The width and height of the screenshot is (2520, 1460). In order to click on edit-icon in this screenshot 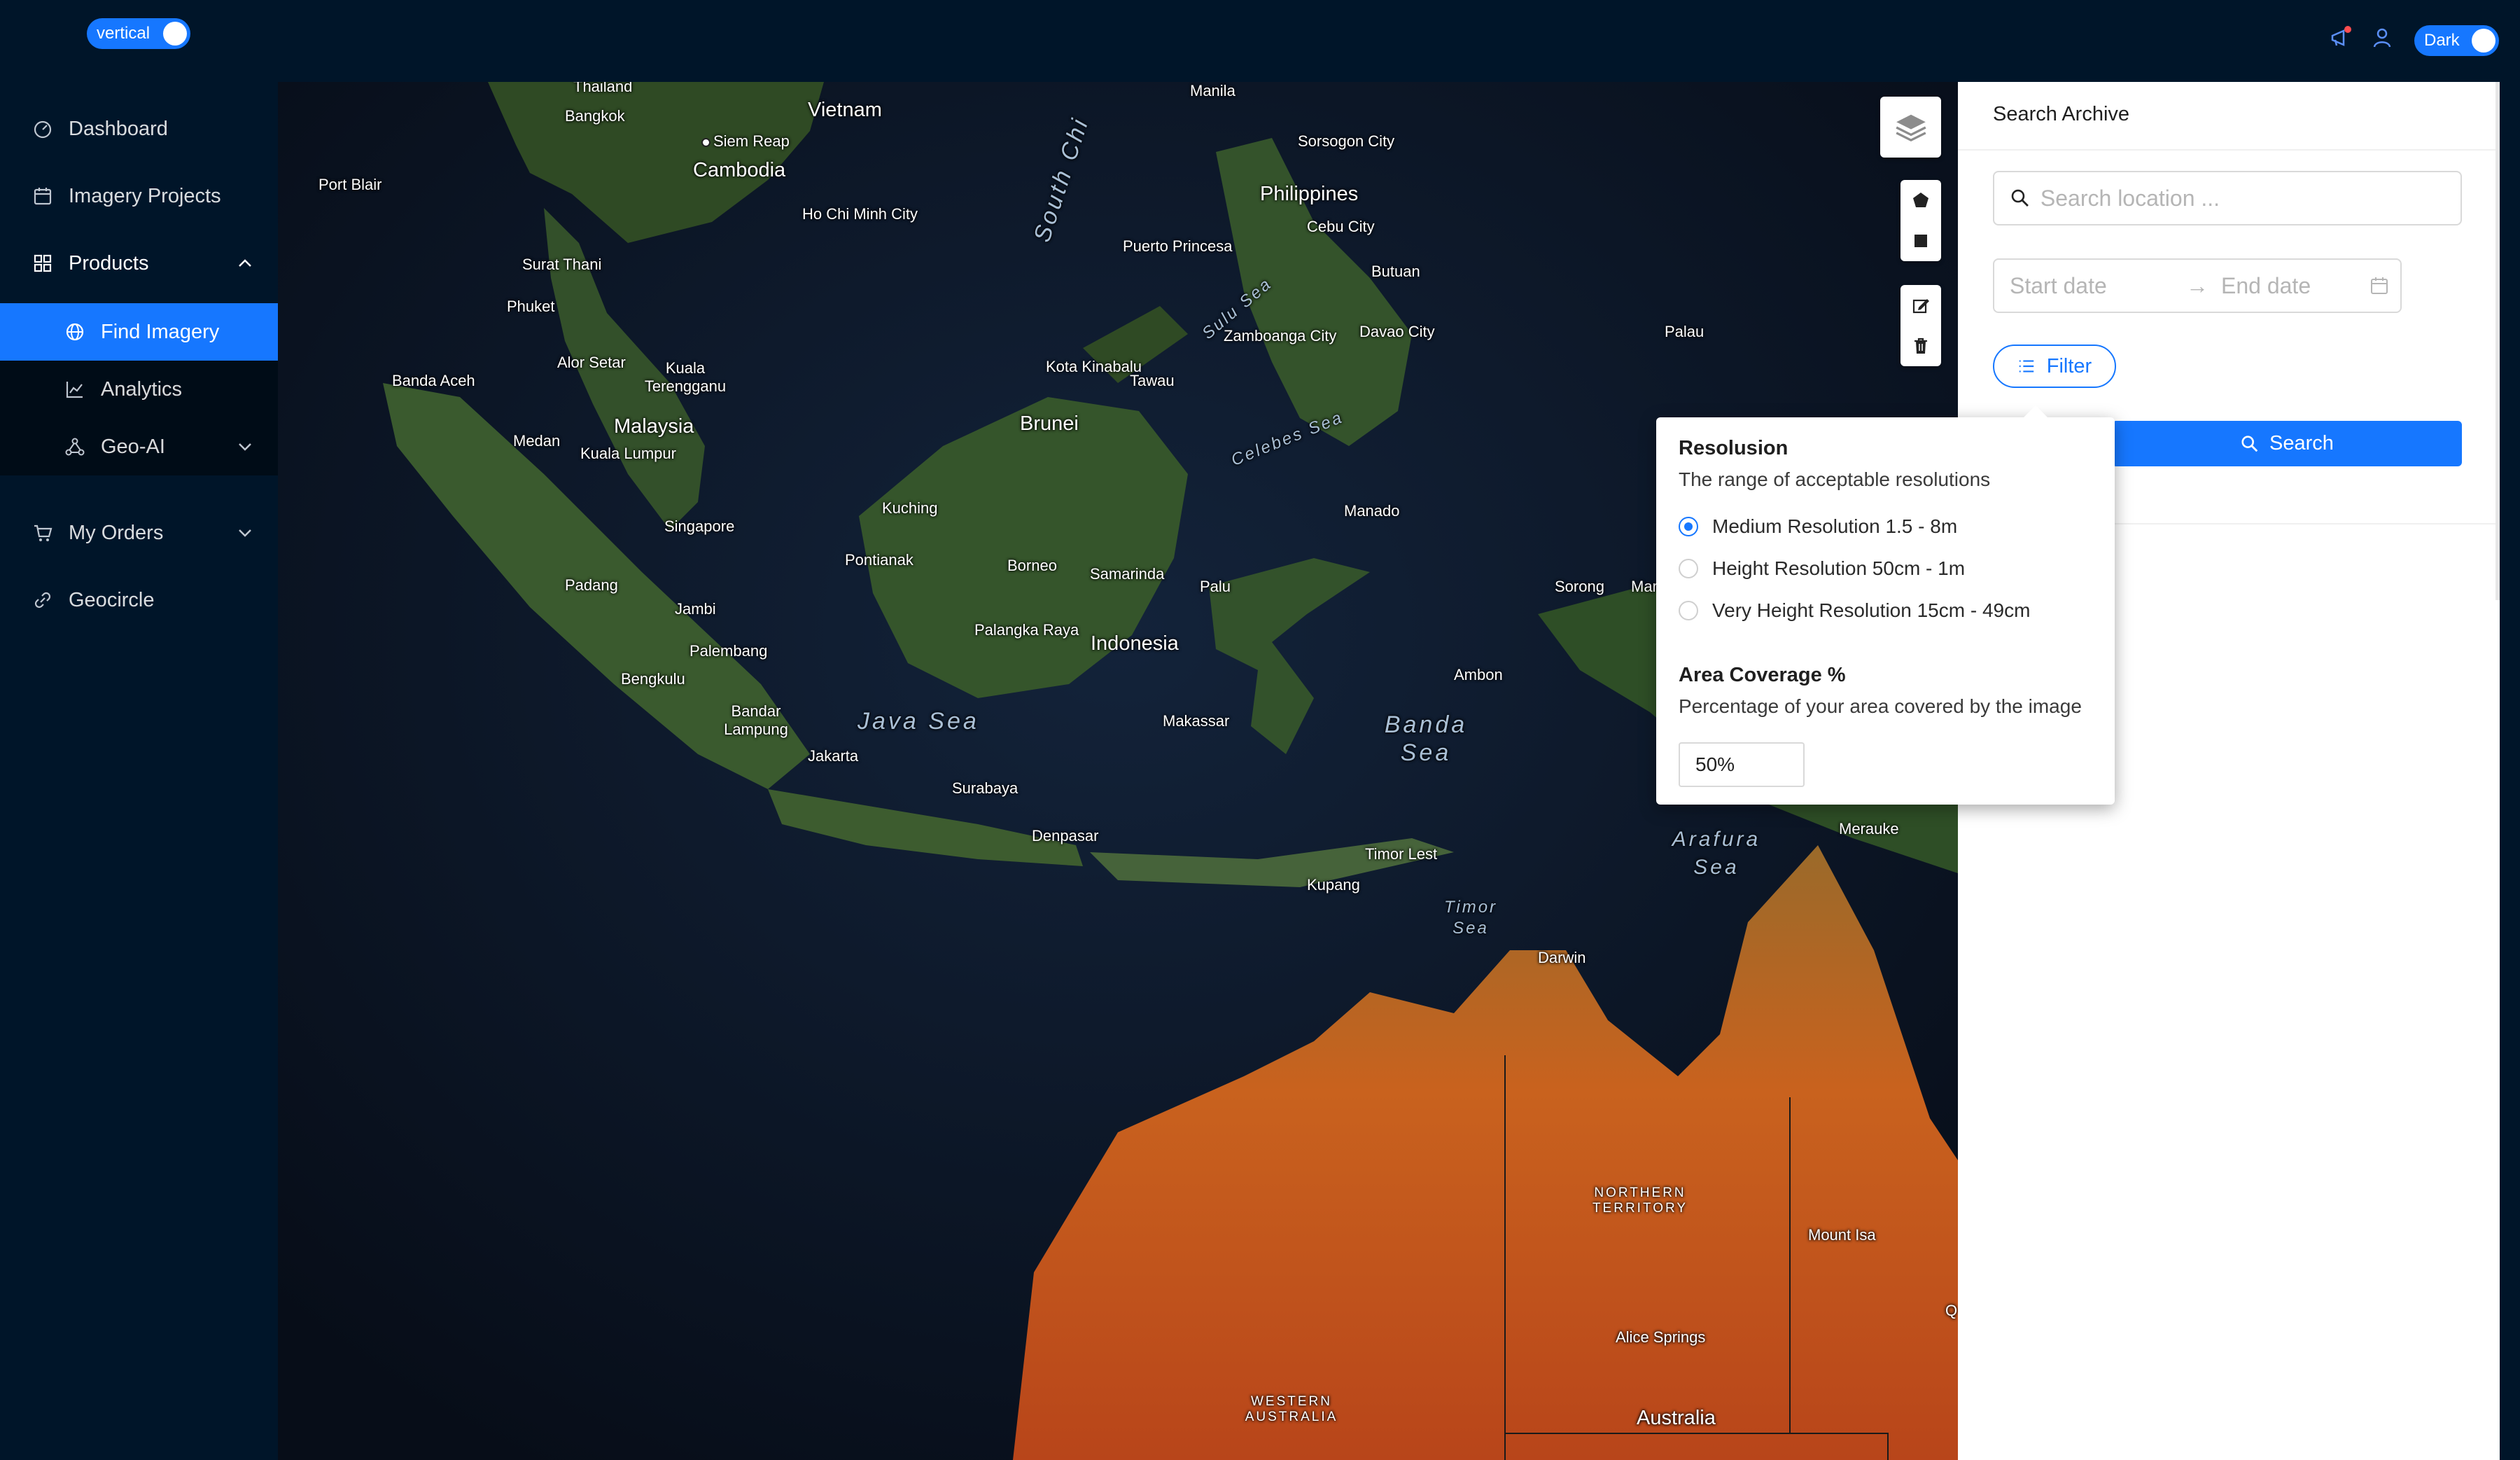, I will do `click(1920, 306)`.